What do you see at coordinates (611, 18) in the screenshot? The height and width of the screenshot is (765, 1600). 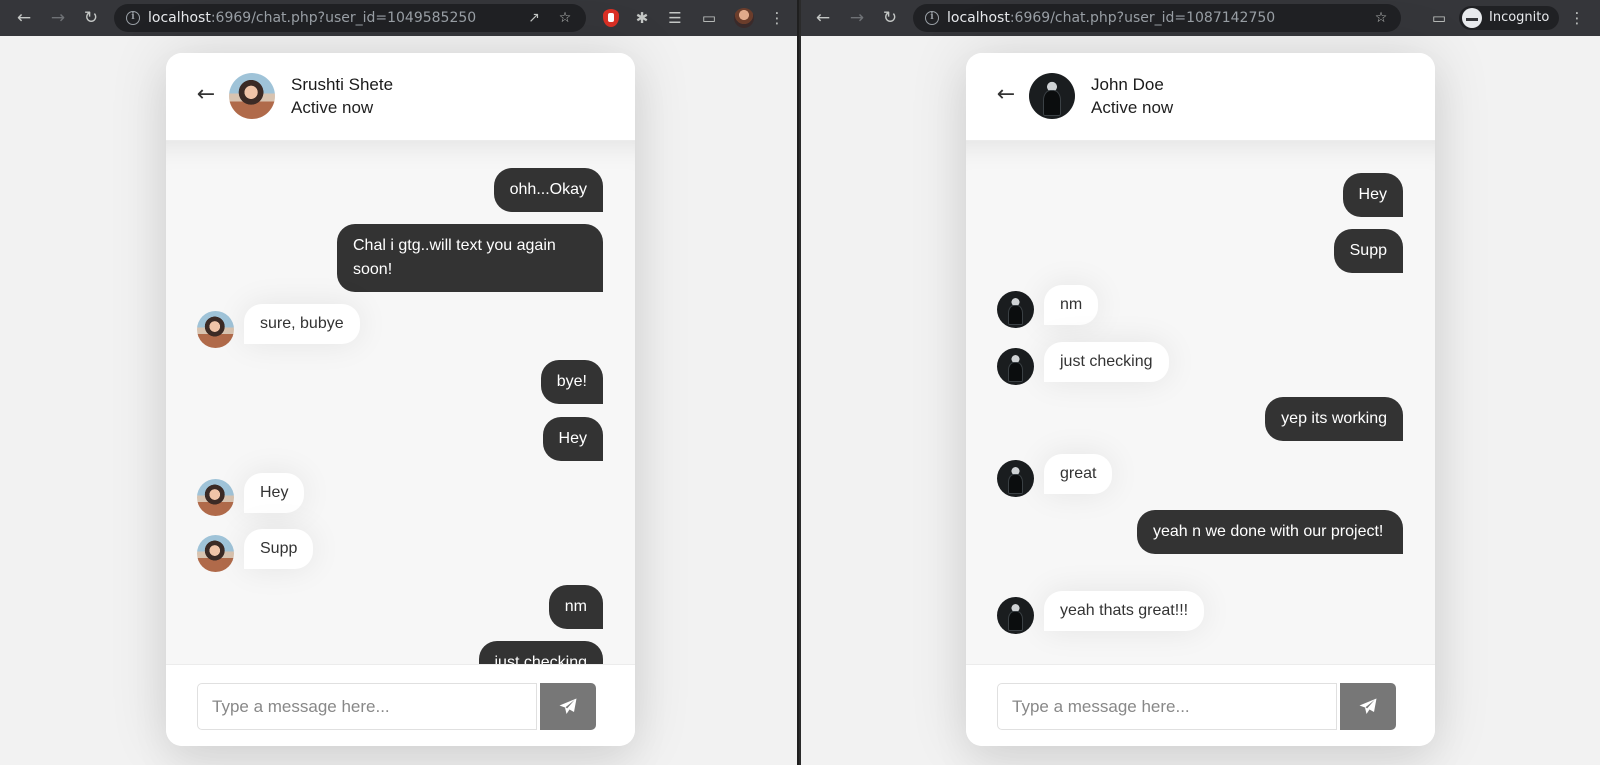 I see `extension-shield-icon` at bounding box center [611, 18].